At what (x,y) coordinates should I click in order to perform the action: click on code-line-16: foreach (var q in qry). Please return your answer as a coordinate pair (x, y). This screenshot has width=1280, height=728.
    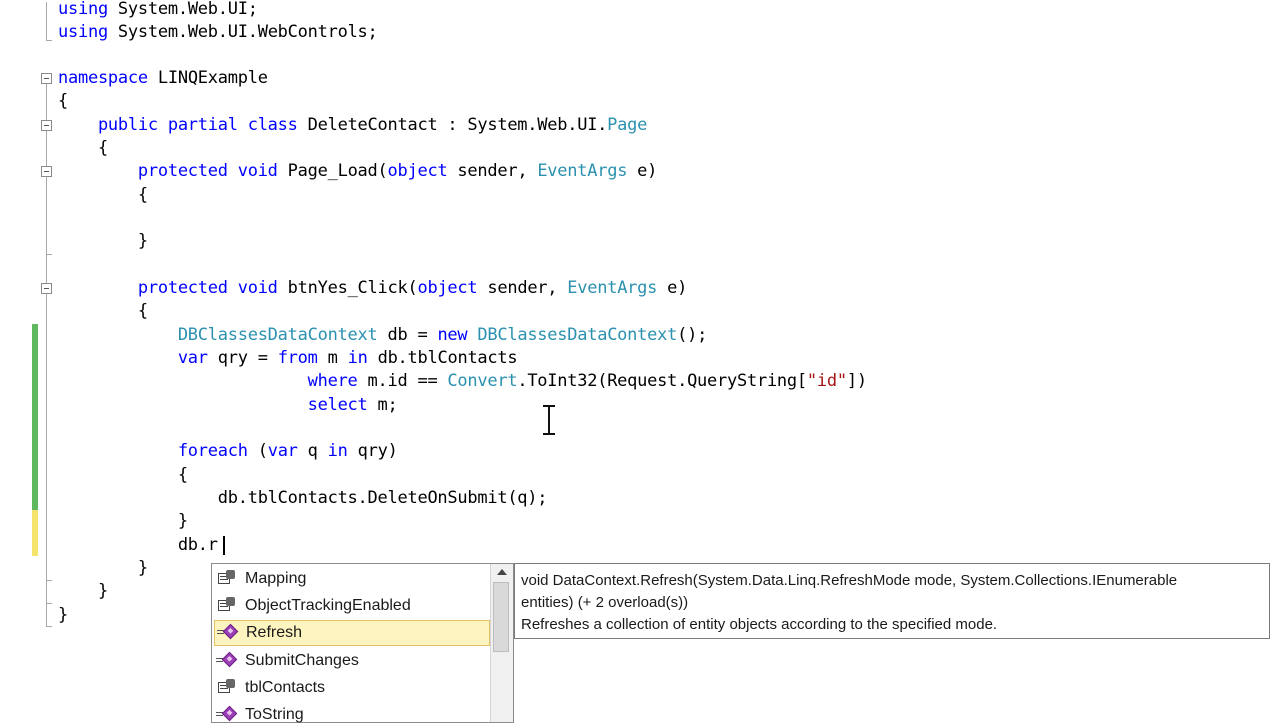
    Looking at the image, I should click on (228, 451).